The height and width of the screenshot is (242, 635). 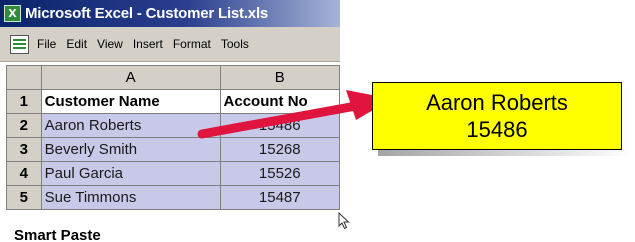 I want to click on callout-name: Aaron Roberts, so click(x=497, y=102).